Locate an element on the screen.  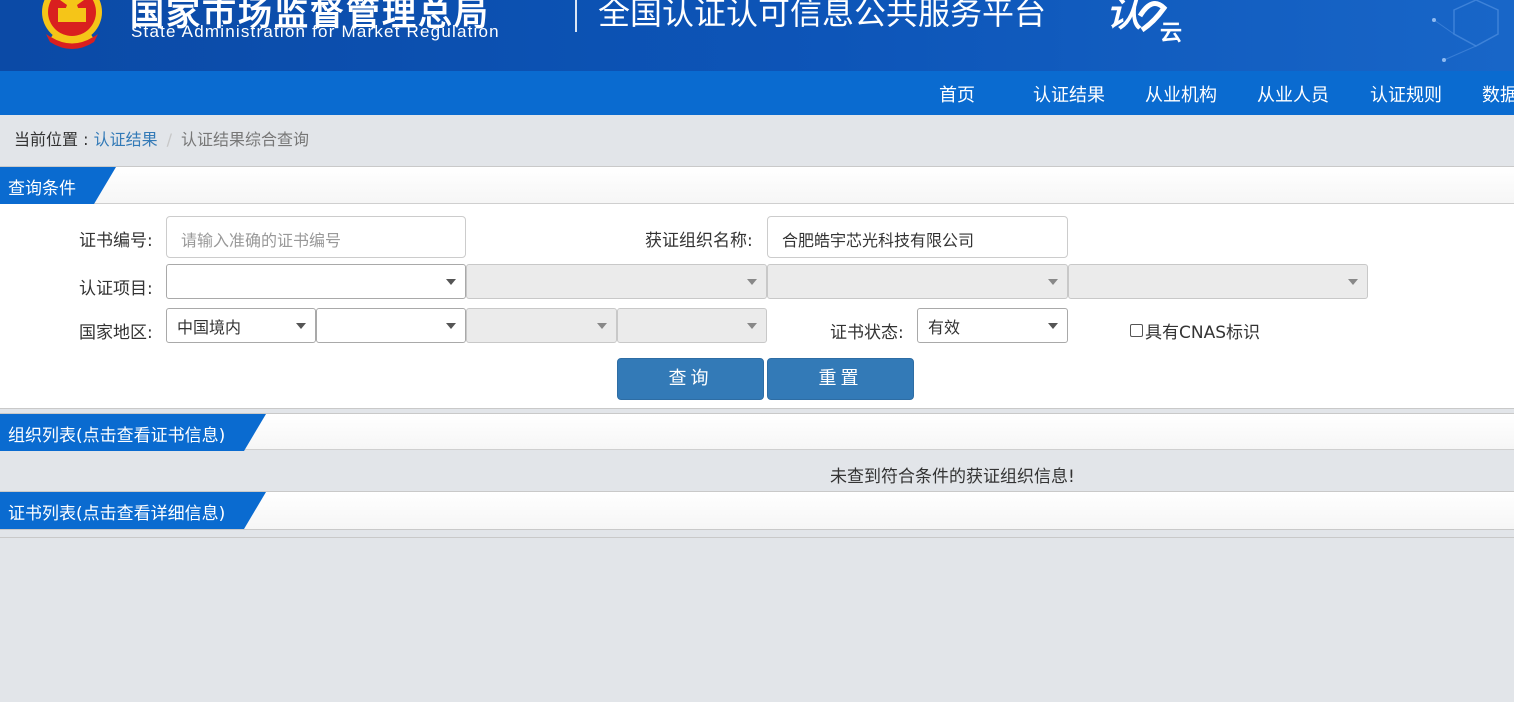
breadcrumb-link-cert-results: 认证结果 is located at coordinates (126, 139).